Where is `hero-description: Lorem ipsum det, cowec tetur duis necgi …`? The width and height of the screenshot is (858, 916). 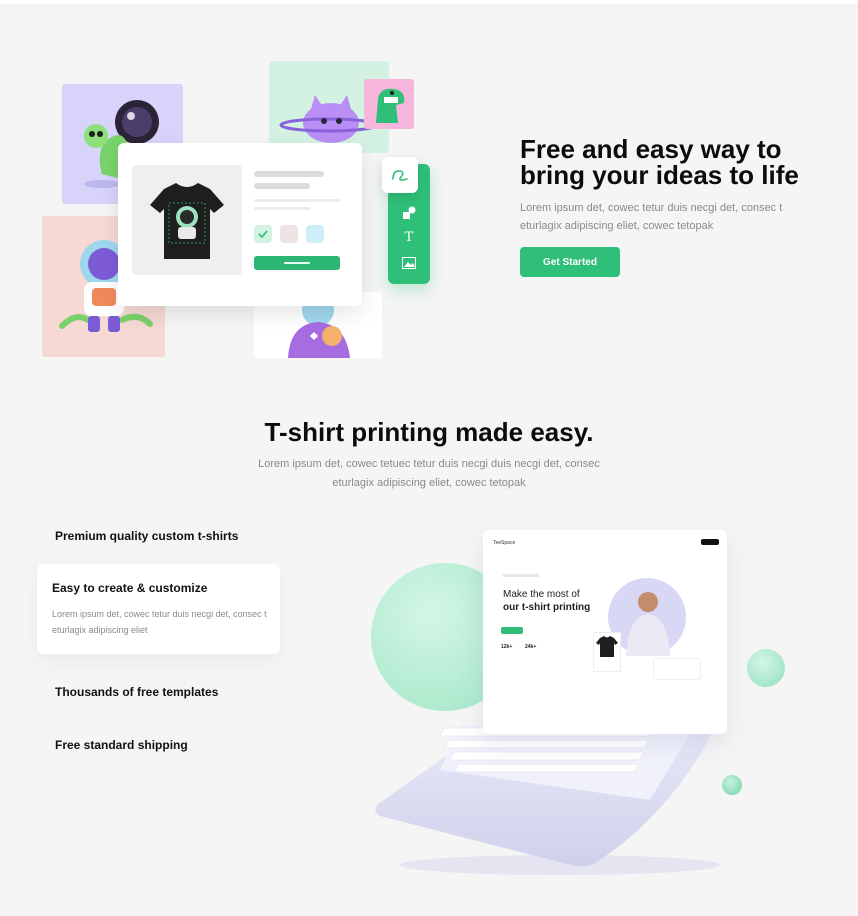 hero-description: Lorem ipsum det, cowec tetur duis necgi … is located at coordinates (651, 217).